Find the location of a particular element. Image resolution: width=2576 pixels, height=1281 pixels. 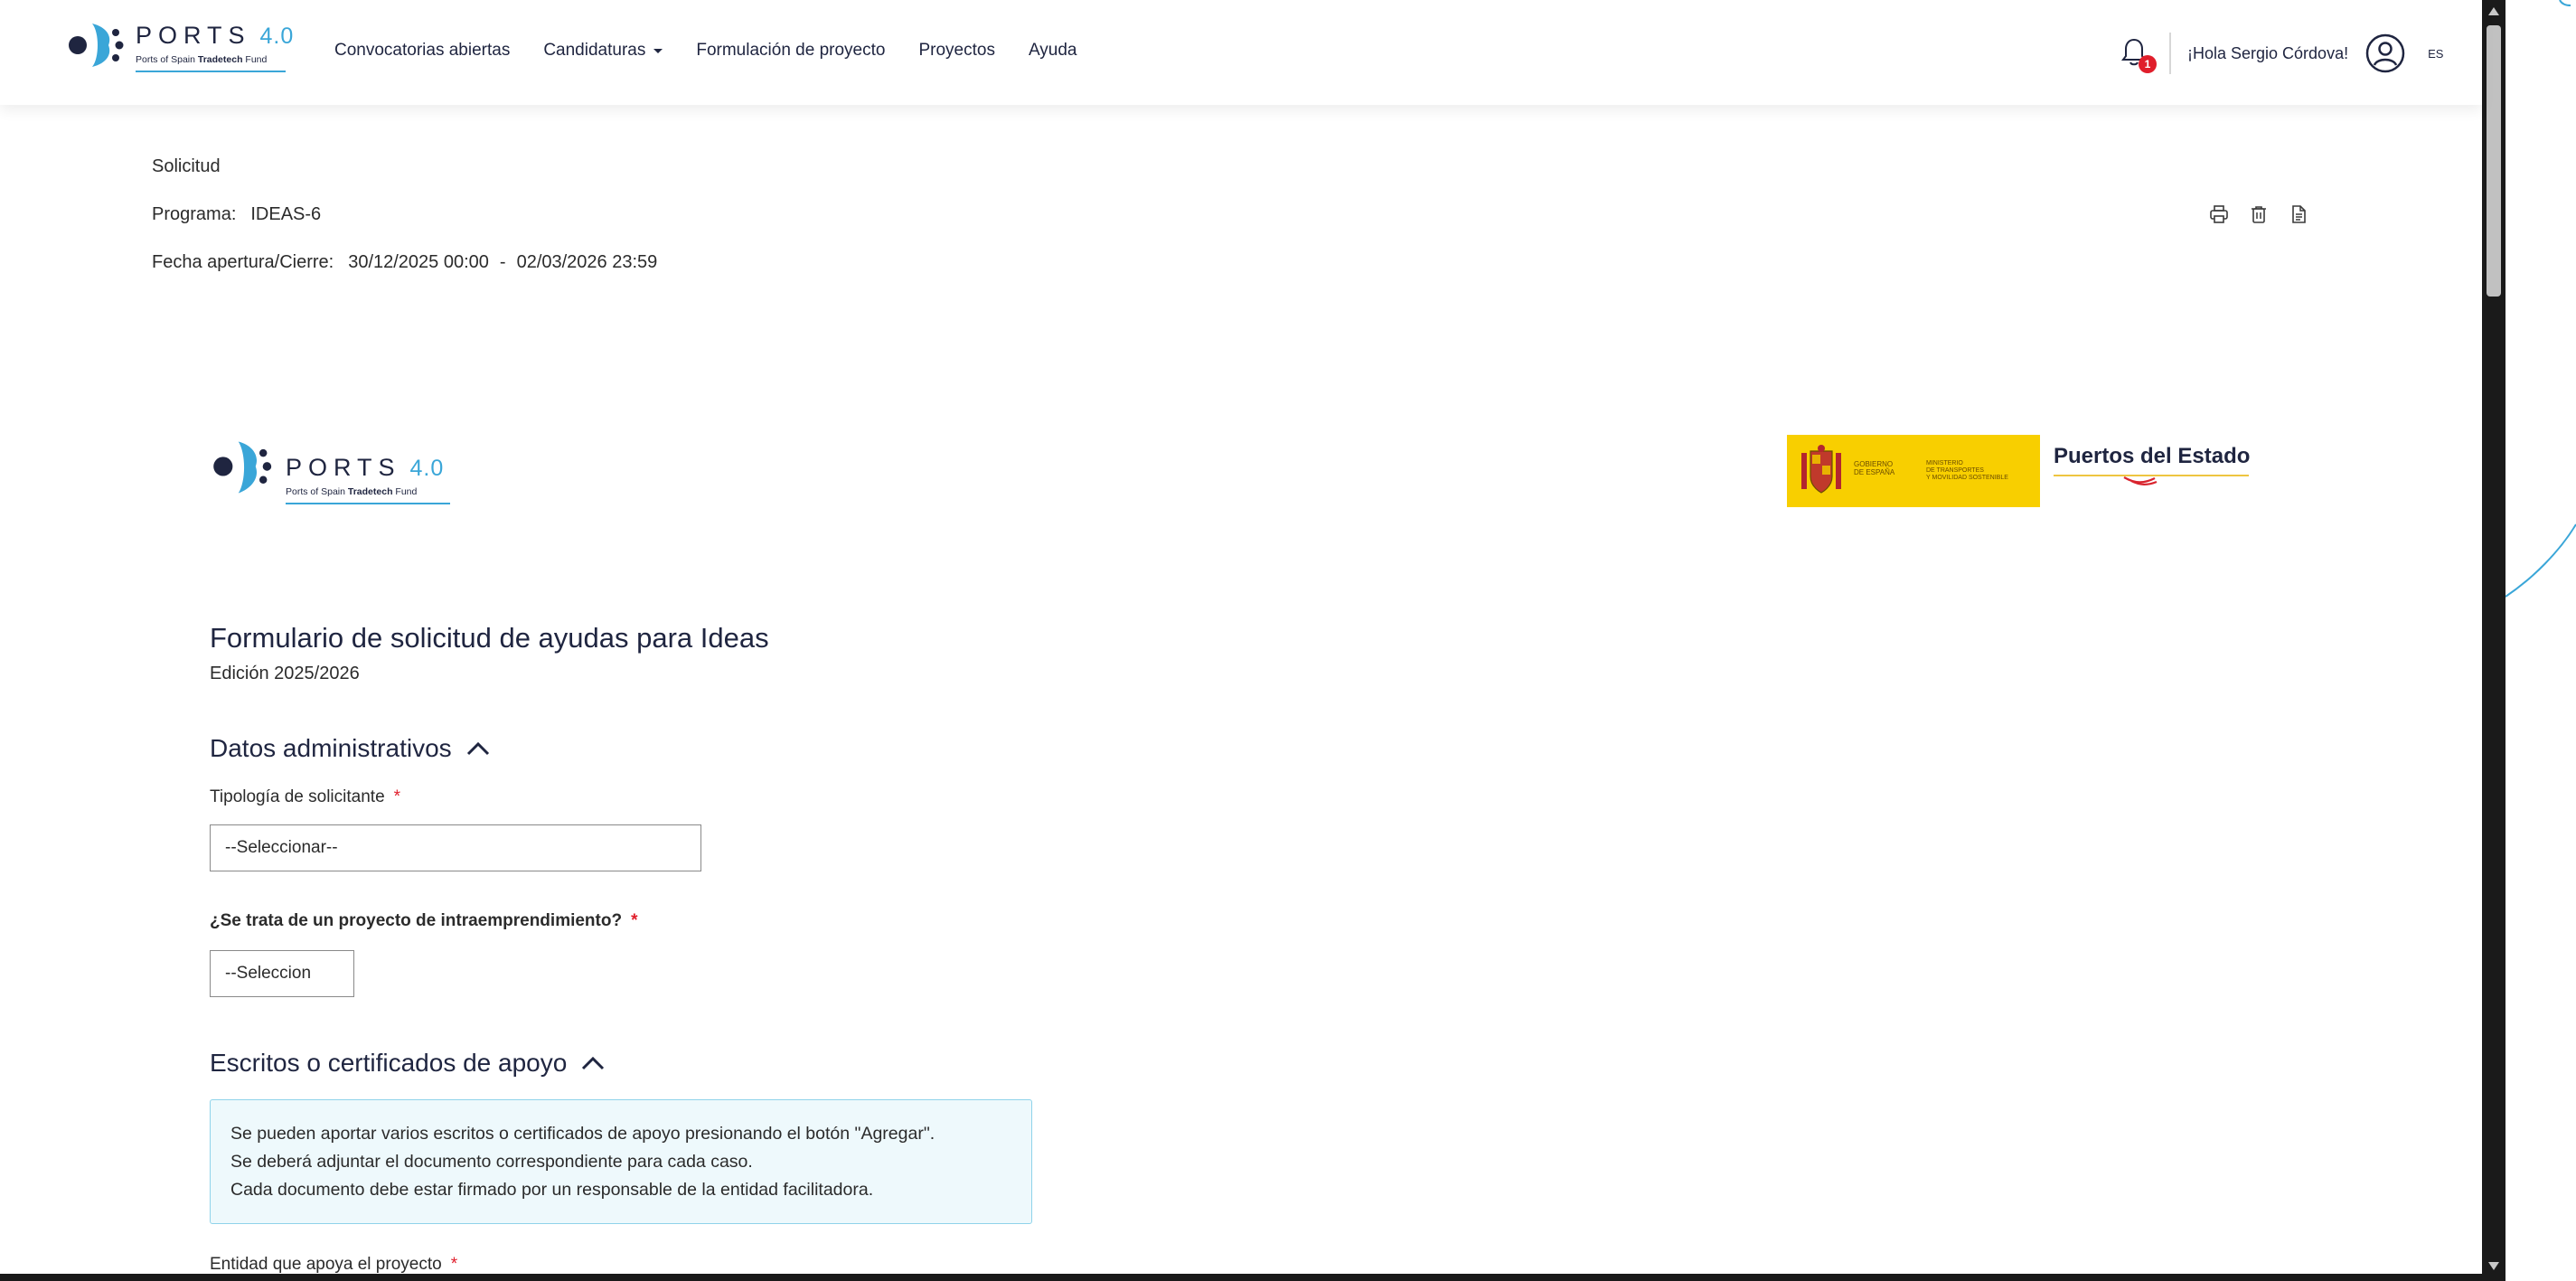

background-strip is located at coordinates (2541, 640).